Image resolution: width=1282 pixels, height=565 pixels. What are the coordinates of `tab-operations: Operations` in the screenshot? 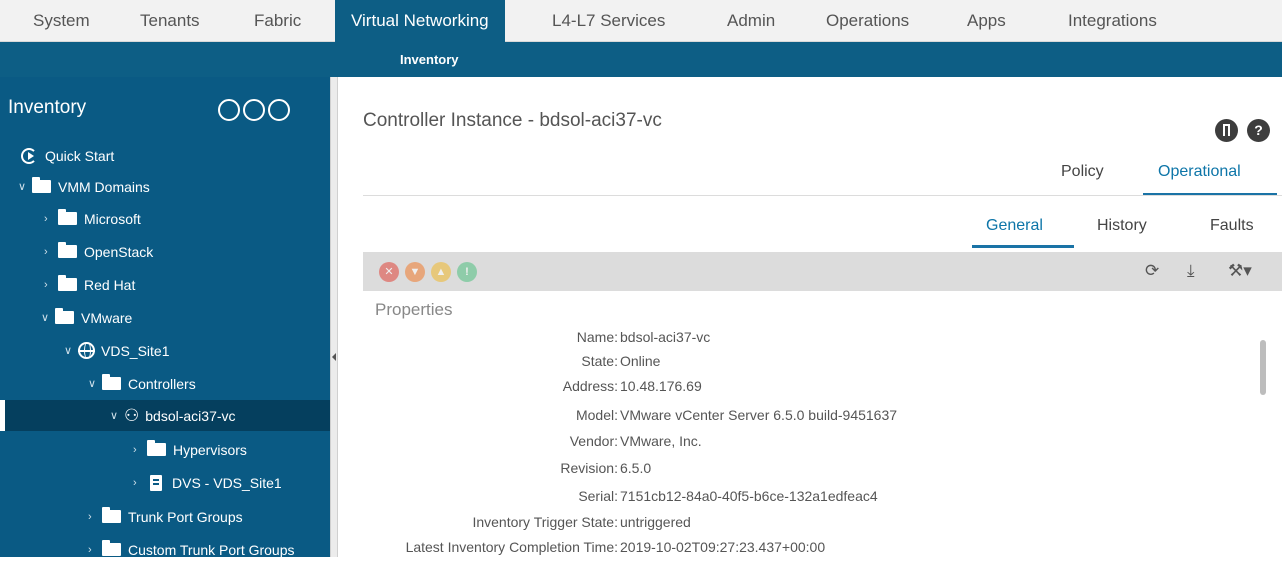 It's located at (867, 21).